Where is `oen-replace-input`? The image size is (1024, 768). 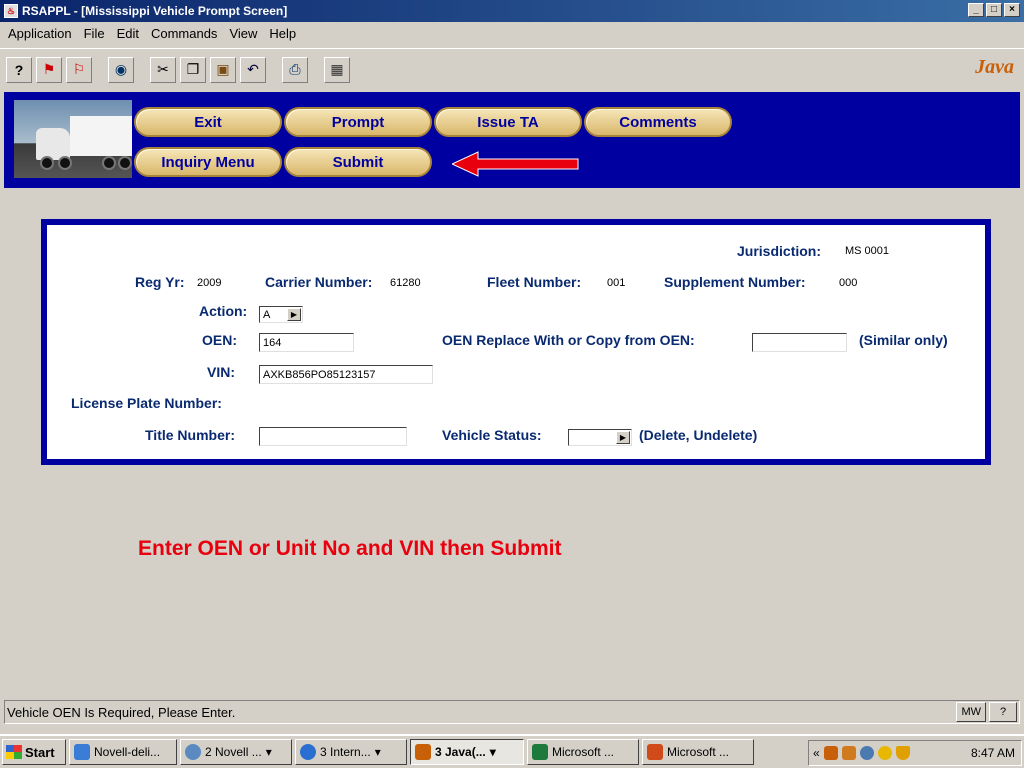
oen-replace-input is located at coordinates (799, 342).